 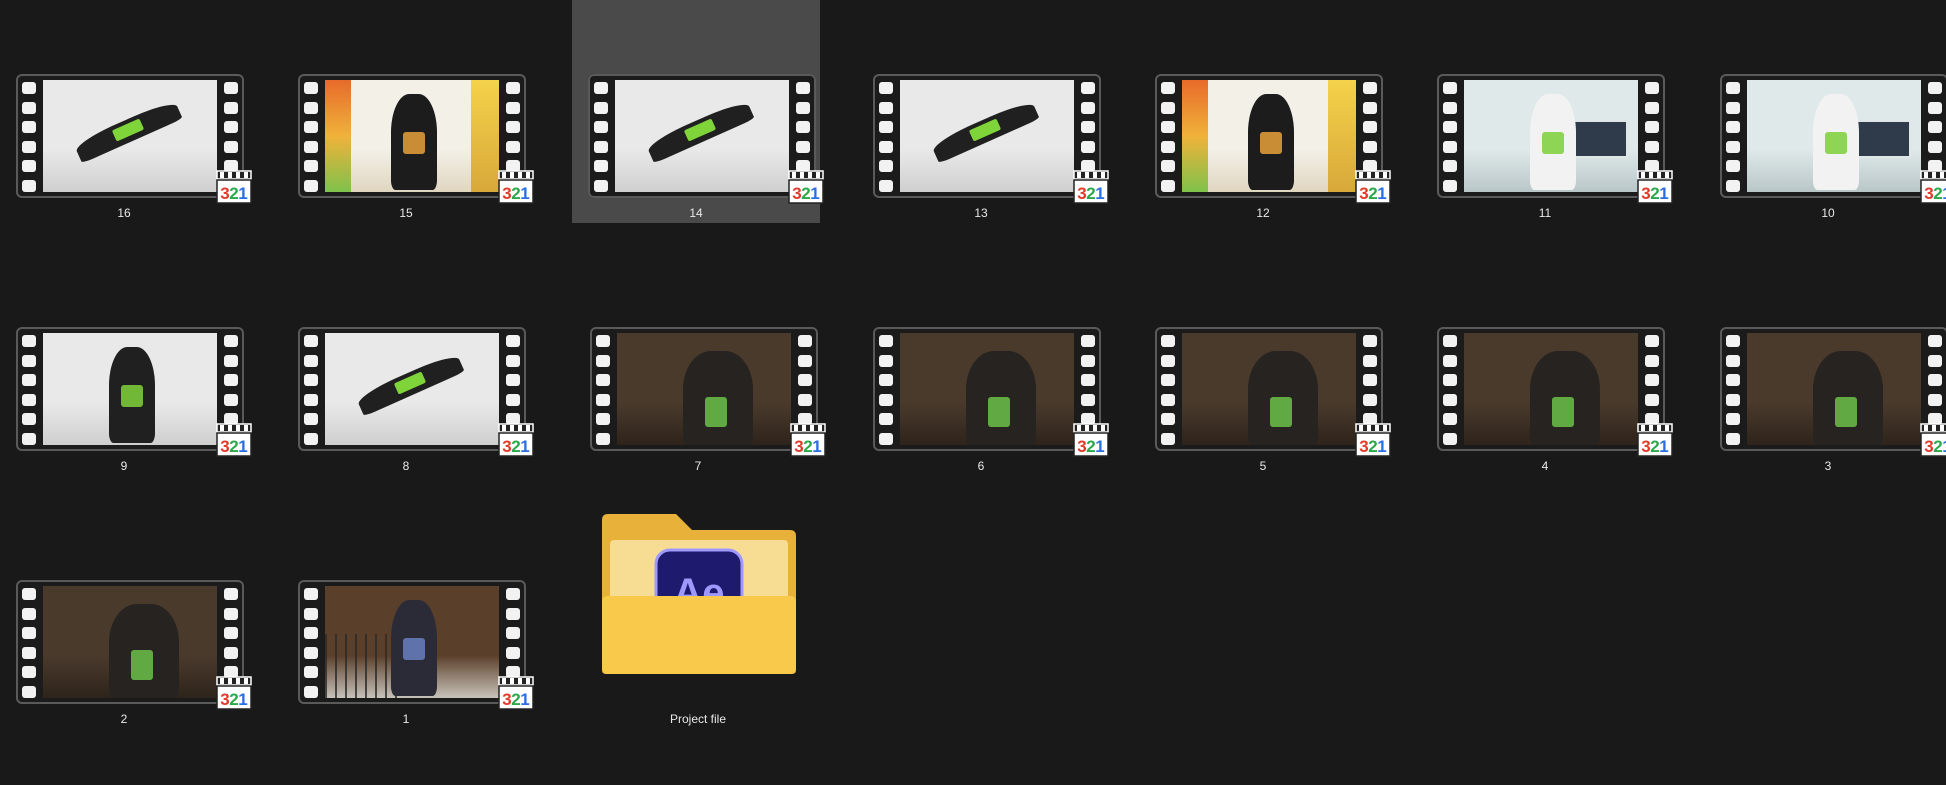 What do you see at coordinates (1828, 466) in the screenshot?
I see `file-name-label: 3` at bounding box center [1828, 466].